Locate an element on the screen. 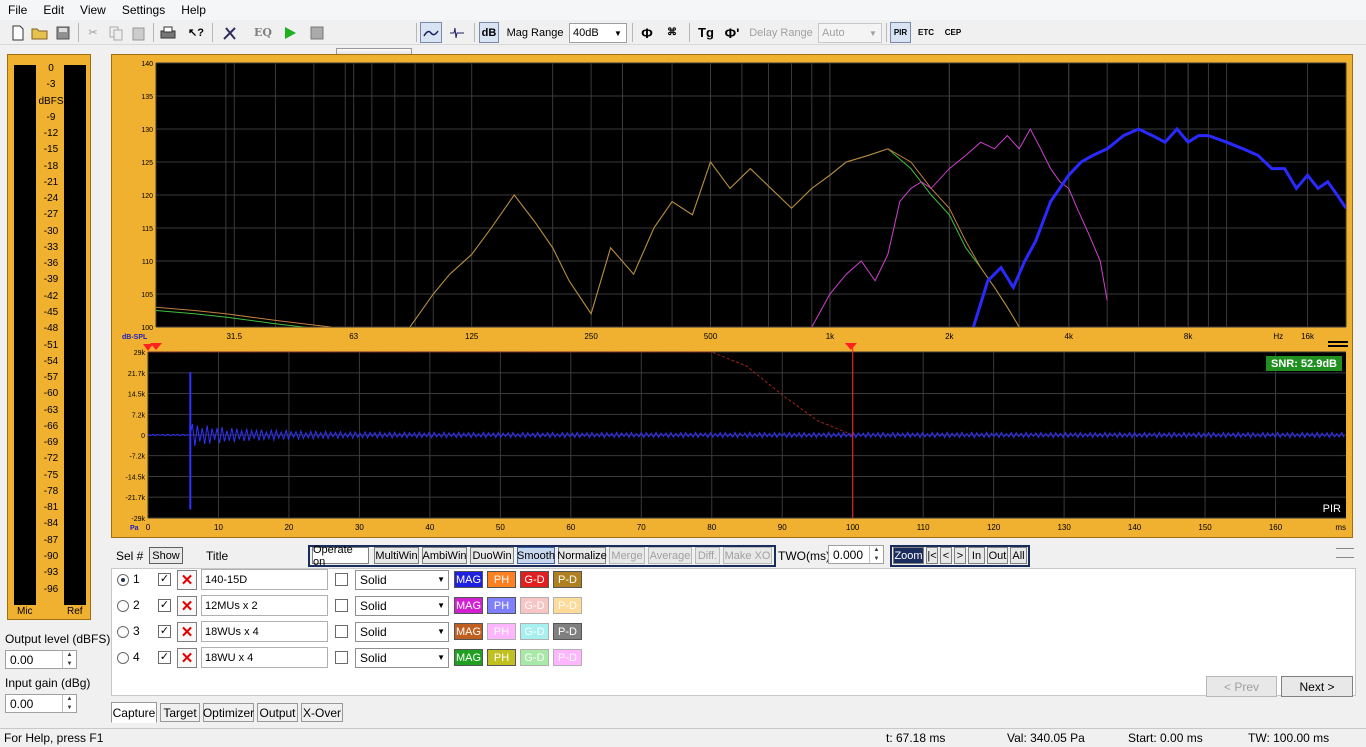  row-3-lock-checkbox is located at coordinates (341, 631).